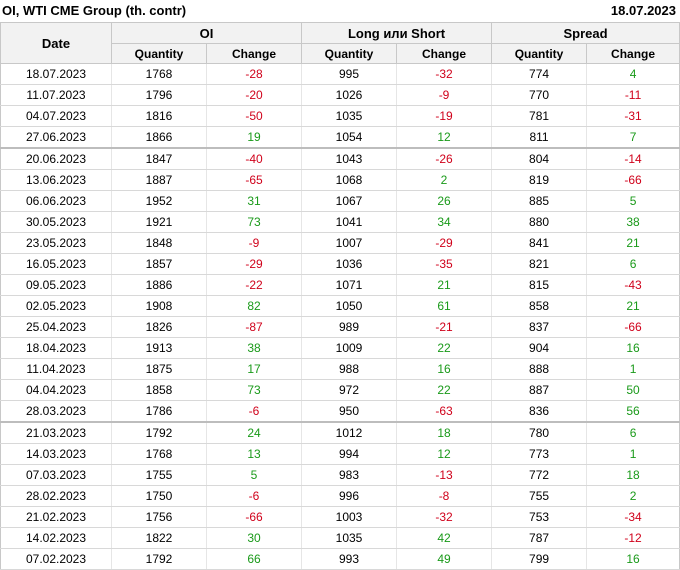 The width and height of the screenshot is (680, 570). I want to click on spread-quantity-cell: 888, so click(539, 369).